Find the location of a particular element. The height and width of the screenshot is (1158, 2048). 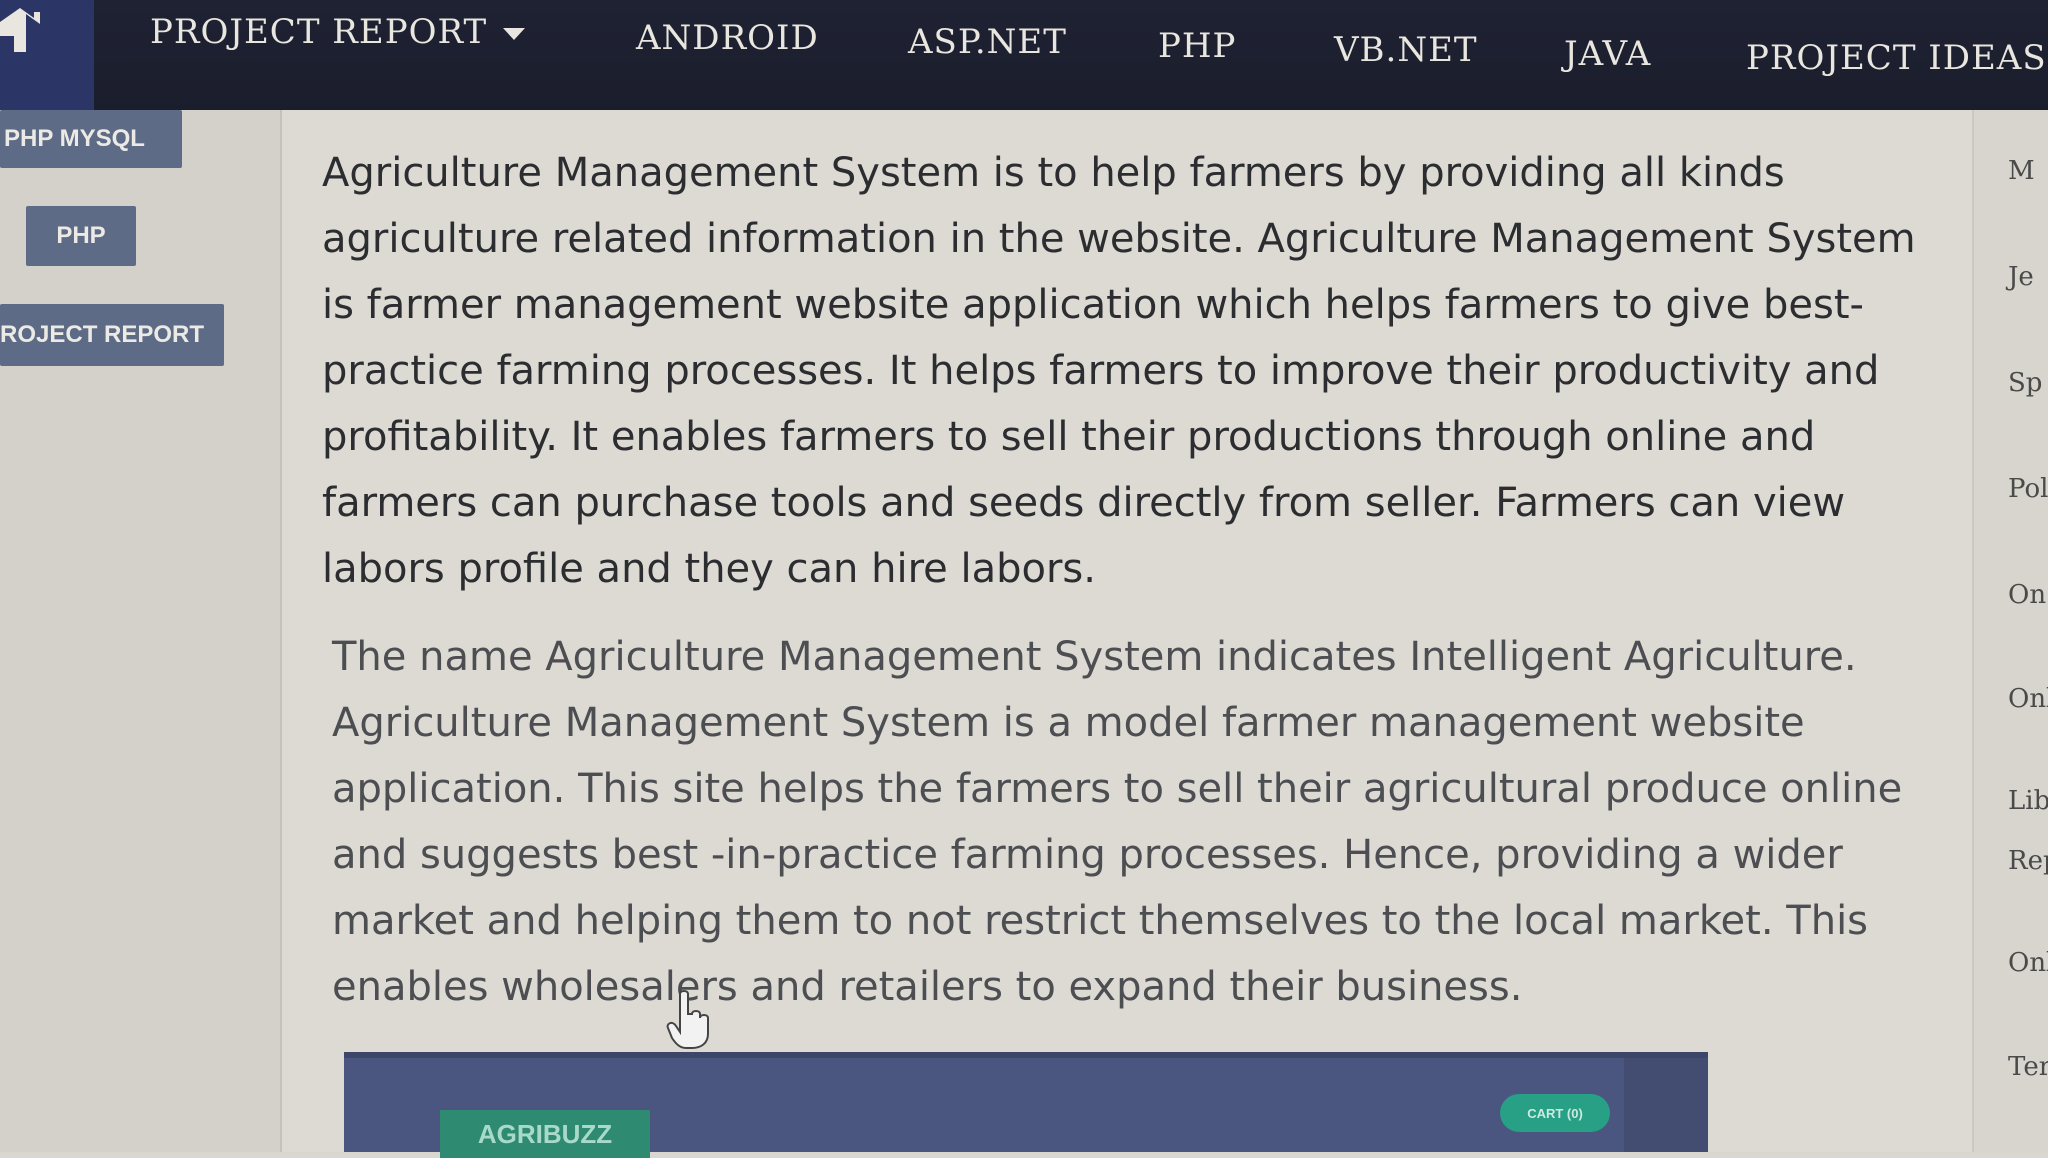

right-sidebar-link: Sp is located at coordinates (2025, 383).